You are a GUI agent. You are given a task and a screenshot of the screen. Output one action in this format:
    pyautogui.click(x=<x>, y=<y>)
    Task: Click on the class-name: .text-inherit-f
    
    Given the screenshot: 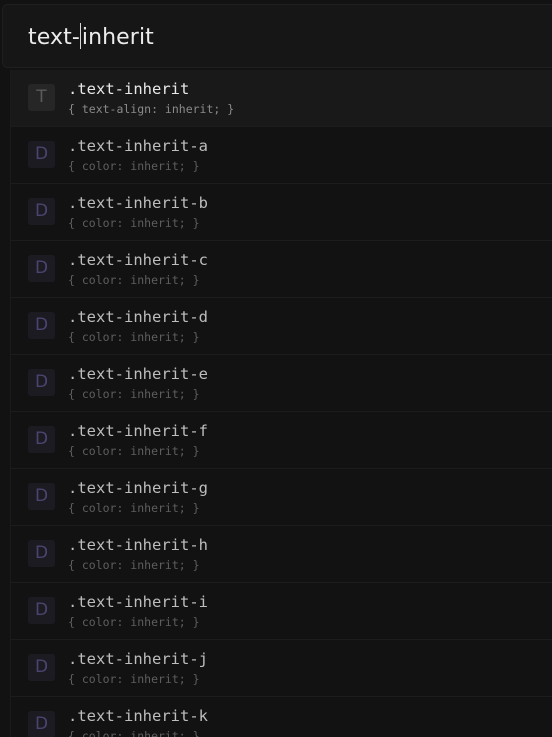 What is the action you would take?
    pyautogui.click(x=138, y=431)
    